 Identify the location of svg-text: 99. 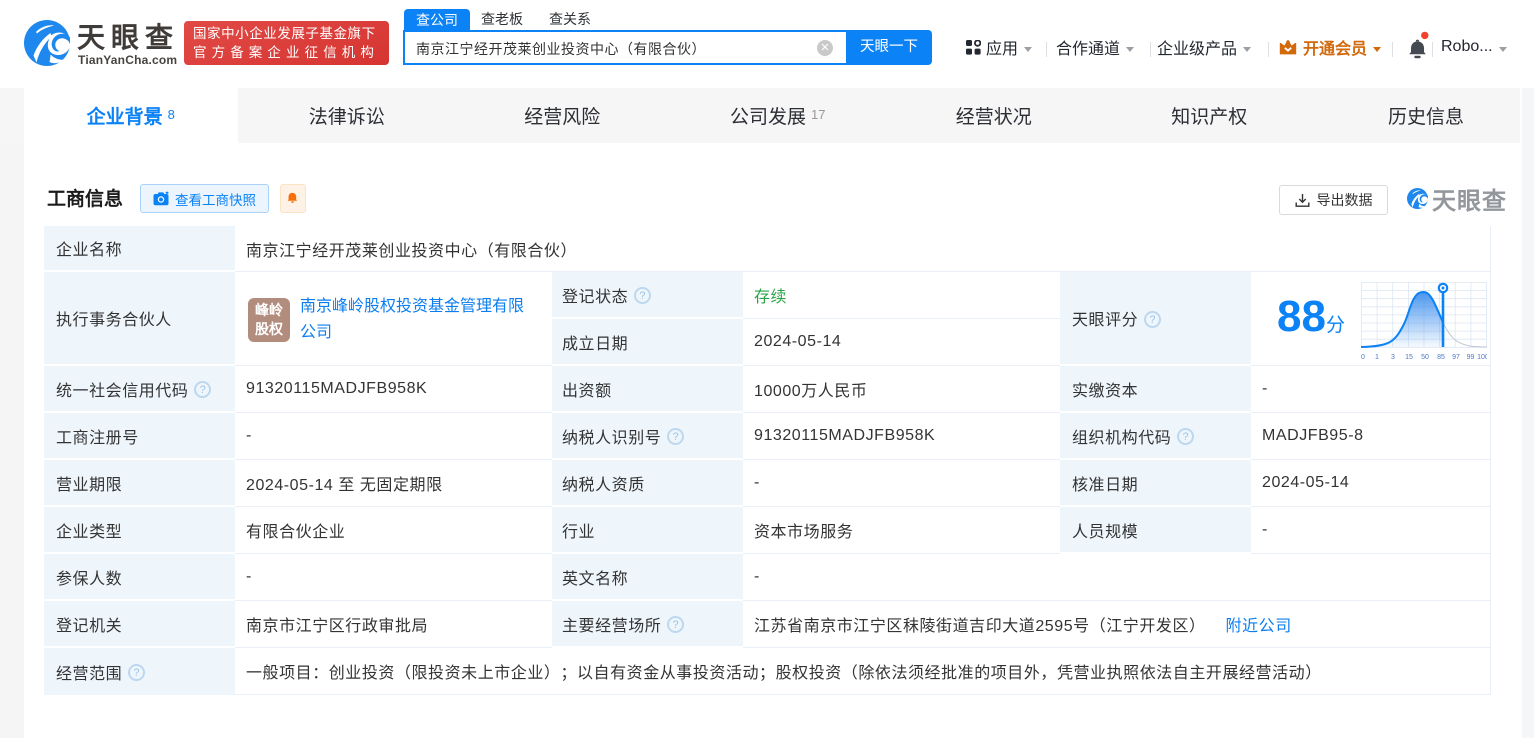
(1471, 357).